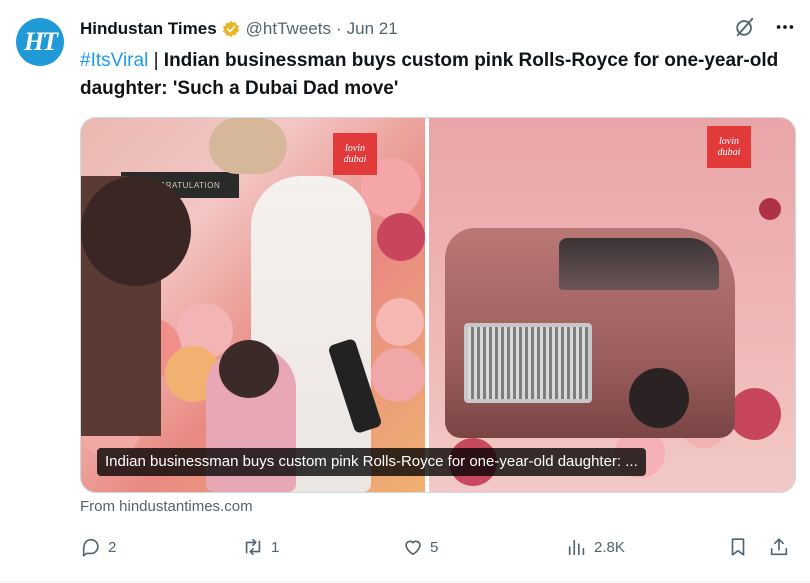  What do you see at coordinates (275, 547) in the screenshot?
I see `retweet-count: 1` at bounding box center [275, 547].